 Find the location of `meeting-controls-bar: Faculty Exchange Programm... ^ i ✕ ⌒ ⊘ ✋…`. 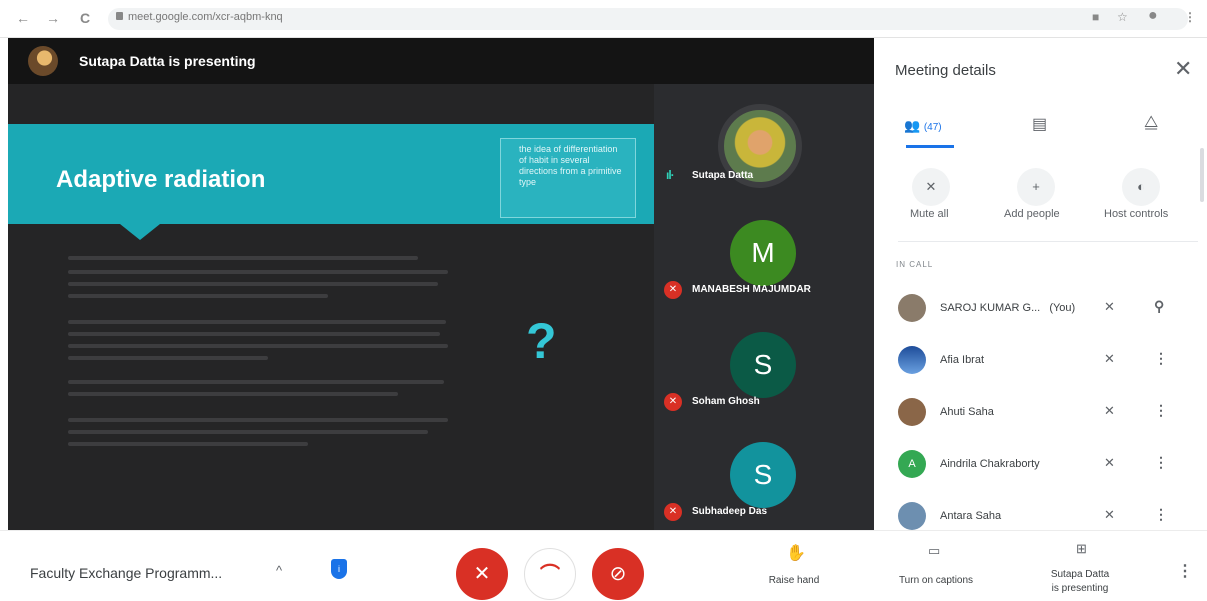

meeting-controls-bar: Faculty Exchange Programm... ^ i ✕ ⌒ ⊘ ✋… is located at coordinates (603, 565).